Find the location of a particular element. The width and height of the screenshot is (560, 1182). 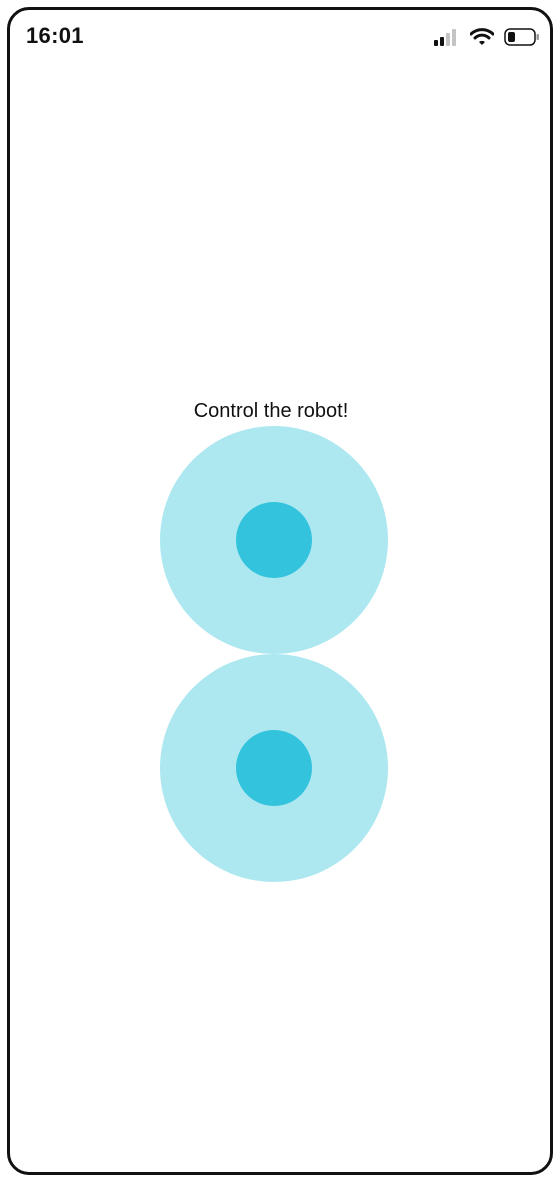

cellular-signal-icon is located at coordinates (447, 37).